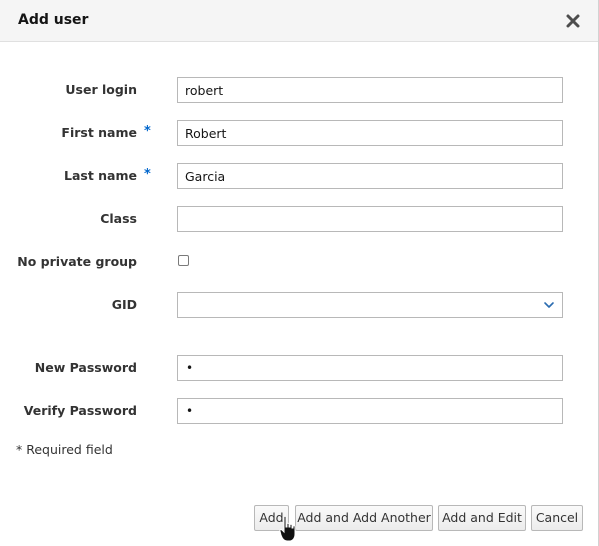  I want to click on close-icon, so click(573, 21).